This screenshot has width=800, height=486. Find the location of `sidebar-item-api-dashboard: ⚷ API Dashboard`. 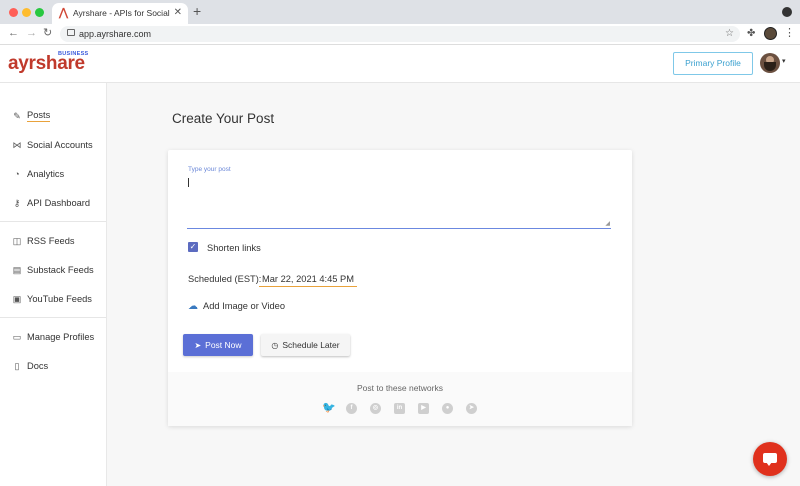

sidebar-item-api-dashboard: ⚷ API Dashboard is located at coordinates (51, 203).